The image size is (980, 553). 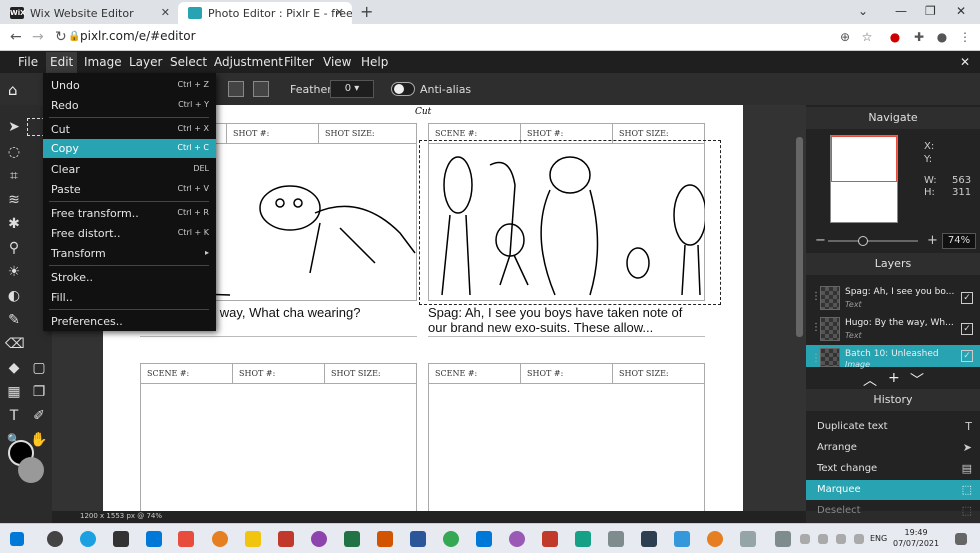 What do you see at coordinates (893, 448) in the screenshot?
I see `history-item: Arrange ➤` at bounding box center [893, 448].